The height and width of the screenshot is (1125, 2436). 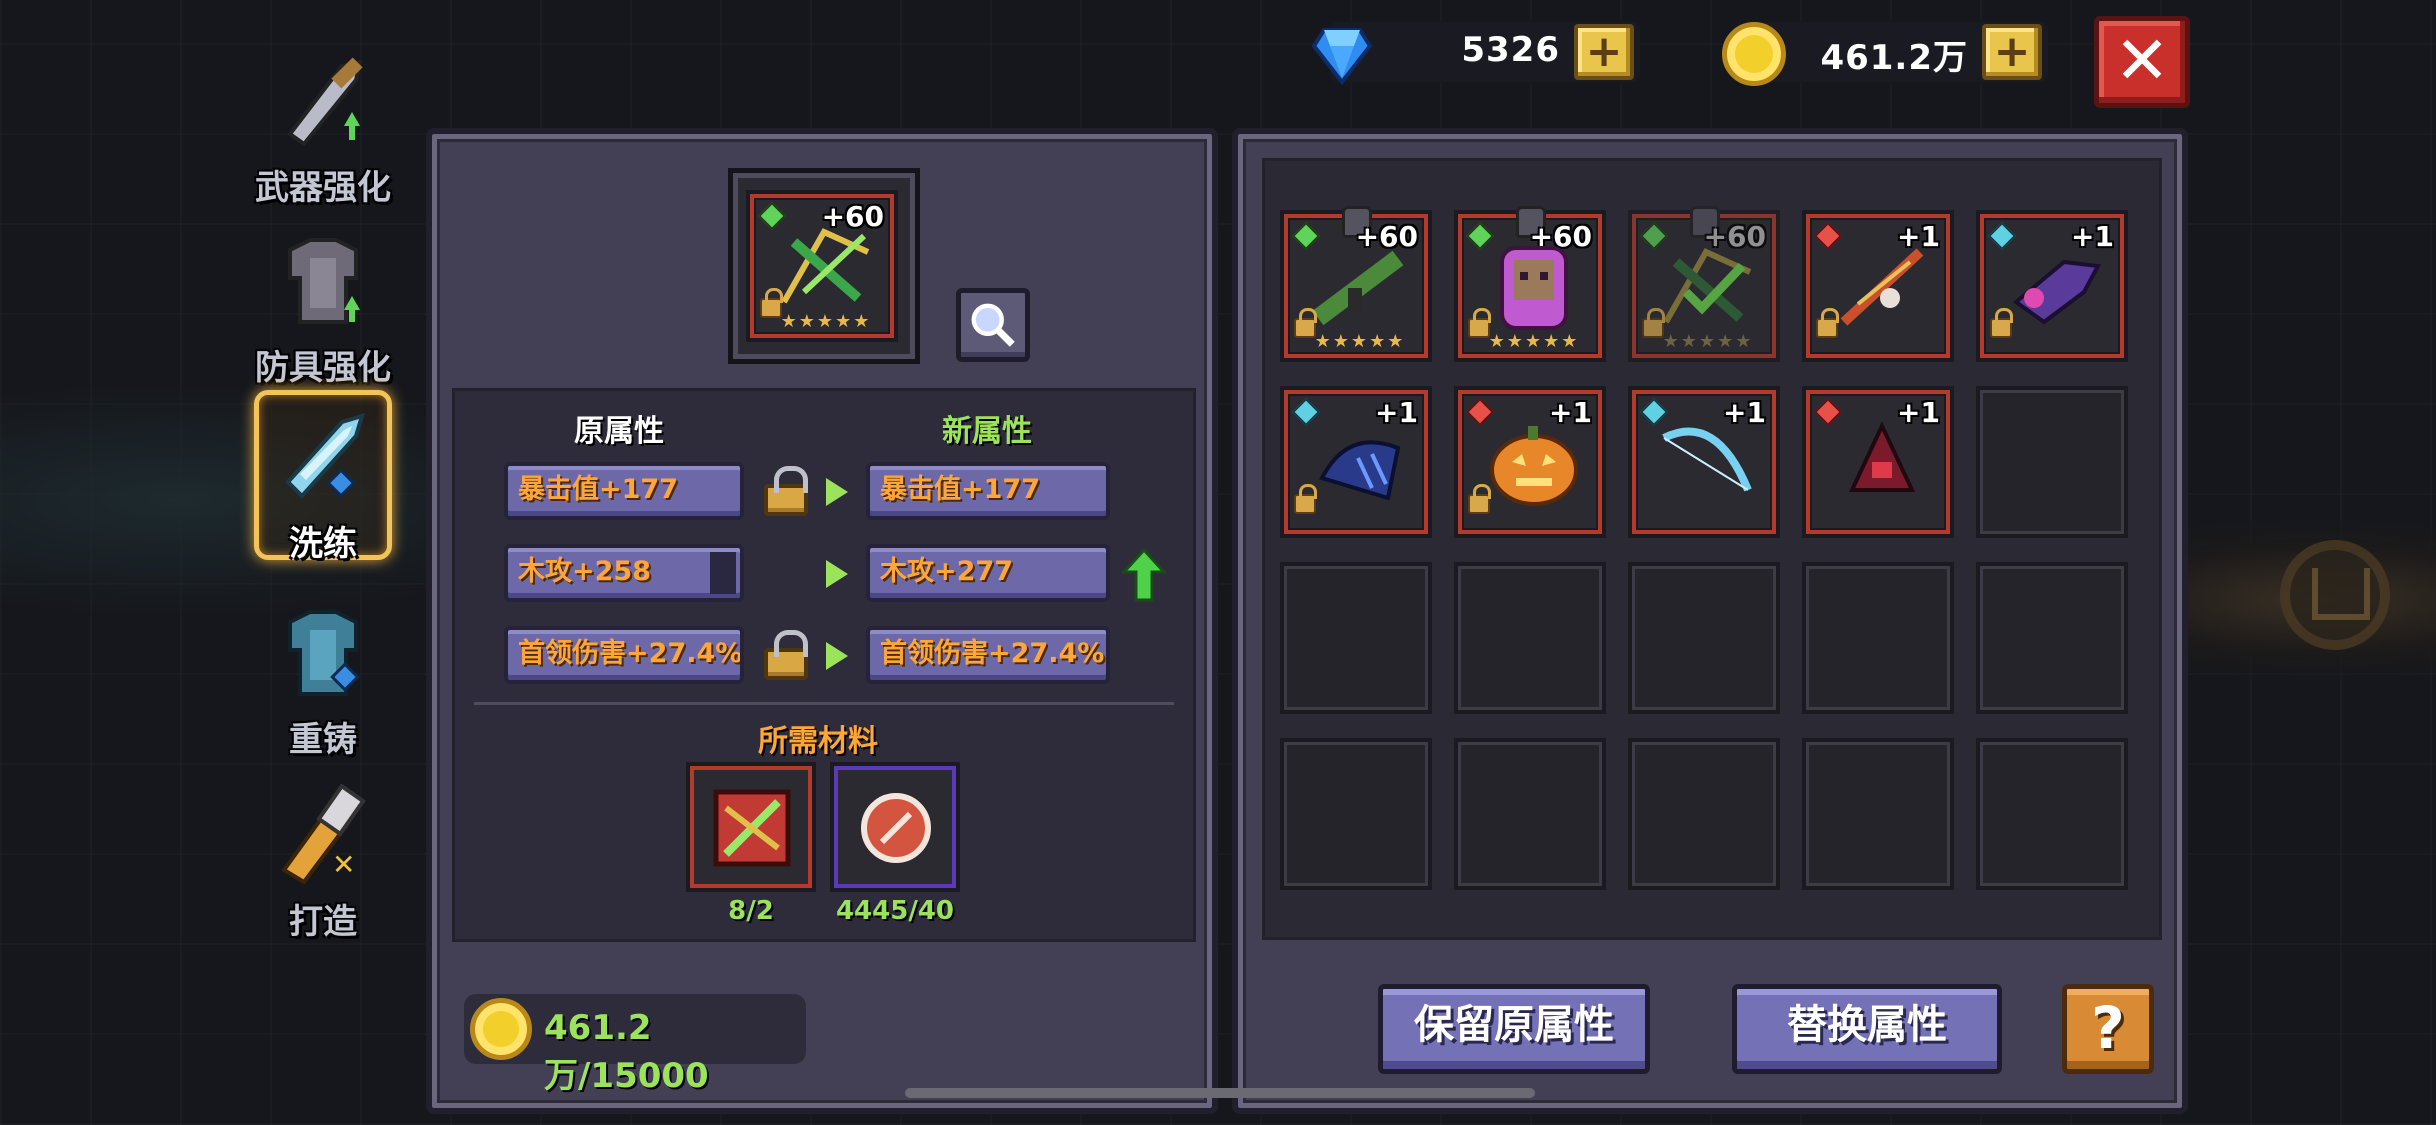 What do you see at coordinates (1882, 287) in the screenshot?
I see `fire-staff-icon` at bounding box center [1882, 287].